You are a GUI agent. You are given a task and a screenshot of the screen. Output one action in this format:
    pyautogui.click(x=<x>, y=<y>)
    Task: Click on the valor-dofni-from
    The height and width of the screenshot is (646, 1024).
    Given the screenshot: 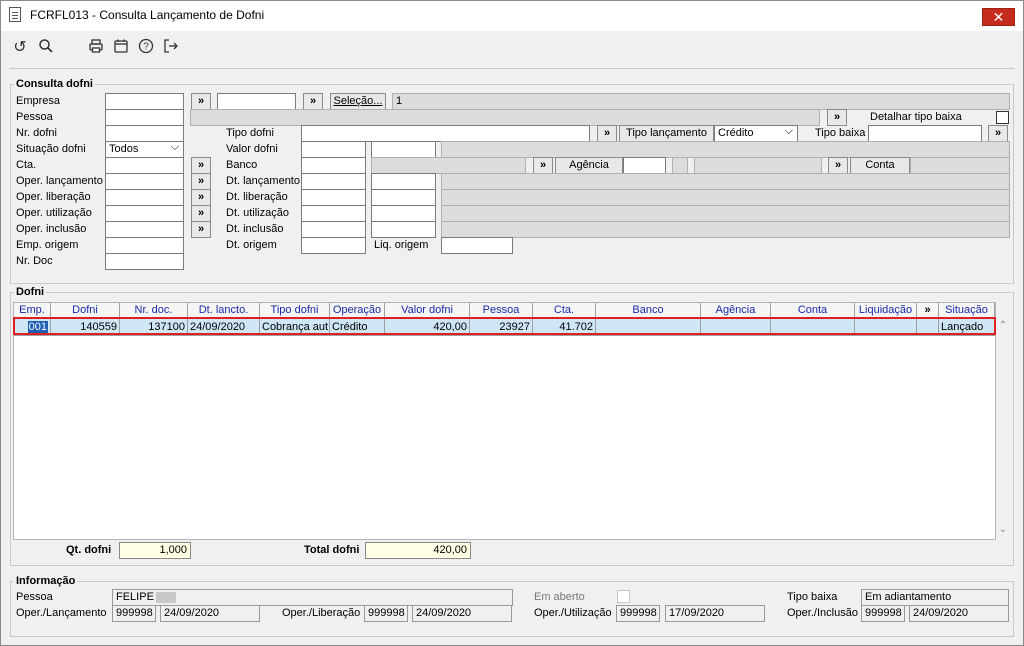 What is the action you would take?
    pyautogui.click(x=333, y=149)
    